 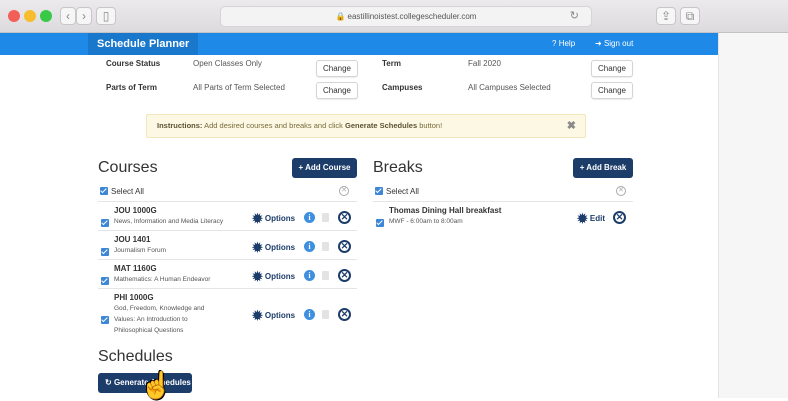 I want to click on breaks-heading: Breaks, so click(x=398, y=167).